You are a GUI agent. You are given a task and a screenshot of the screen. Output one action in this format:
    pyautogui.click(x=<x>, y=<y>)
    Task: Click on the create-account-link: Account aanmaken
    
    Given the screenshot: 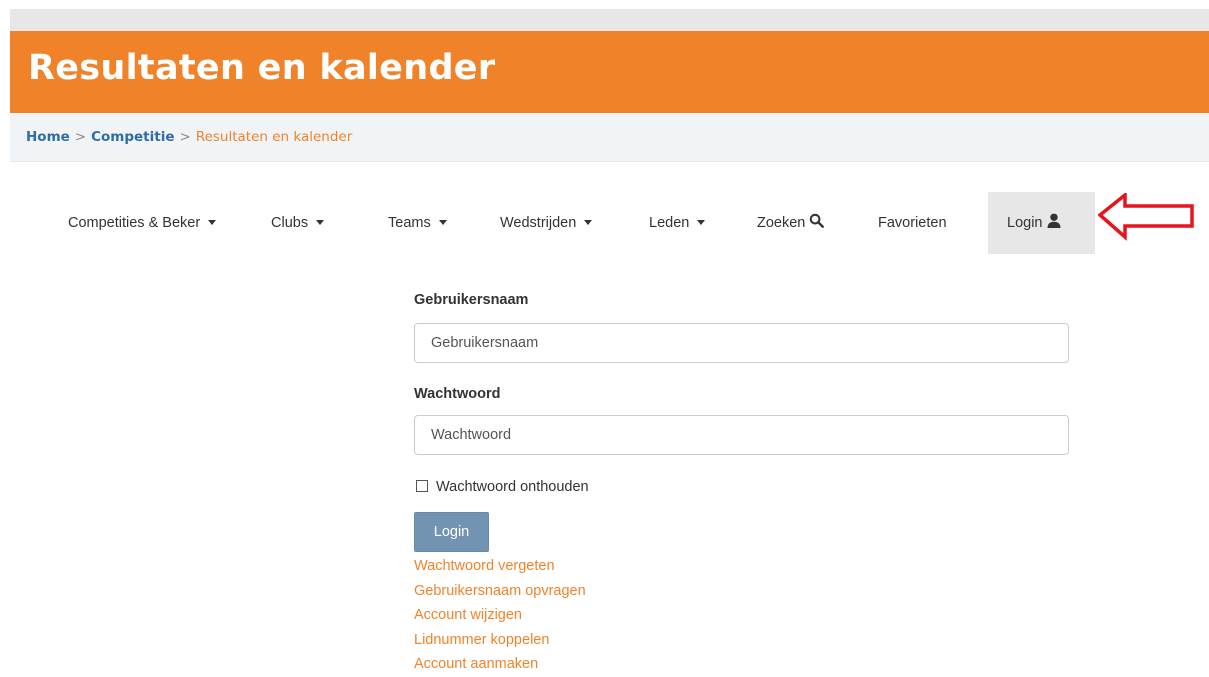 What is the action you would take?
    pyautogui.click(x=500, y=664)
    